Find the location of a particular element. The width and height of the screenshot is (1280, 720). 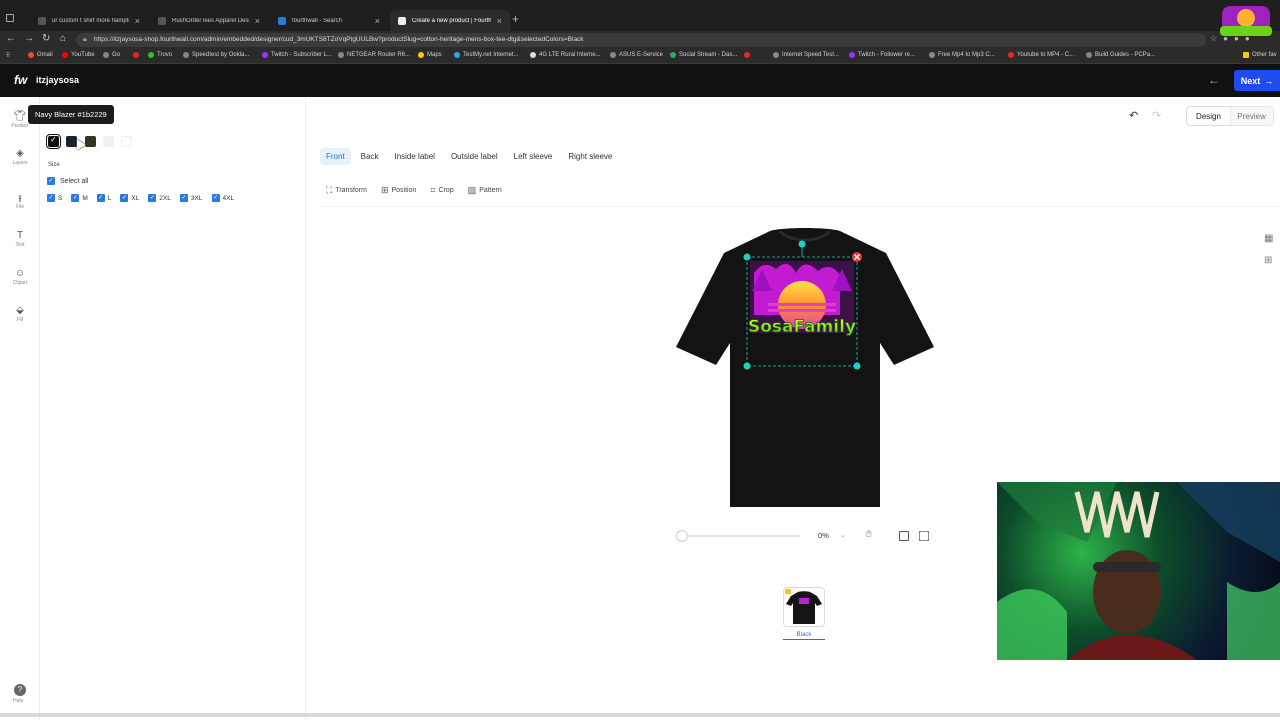

size-option-m: ✓ M is located at coordinates (79, 198).